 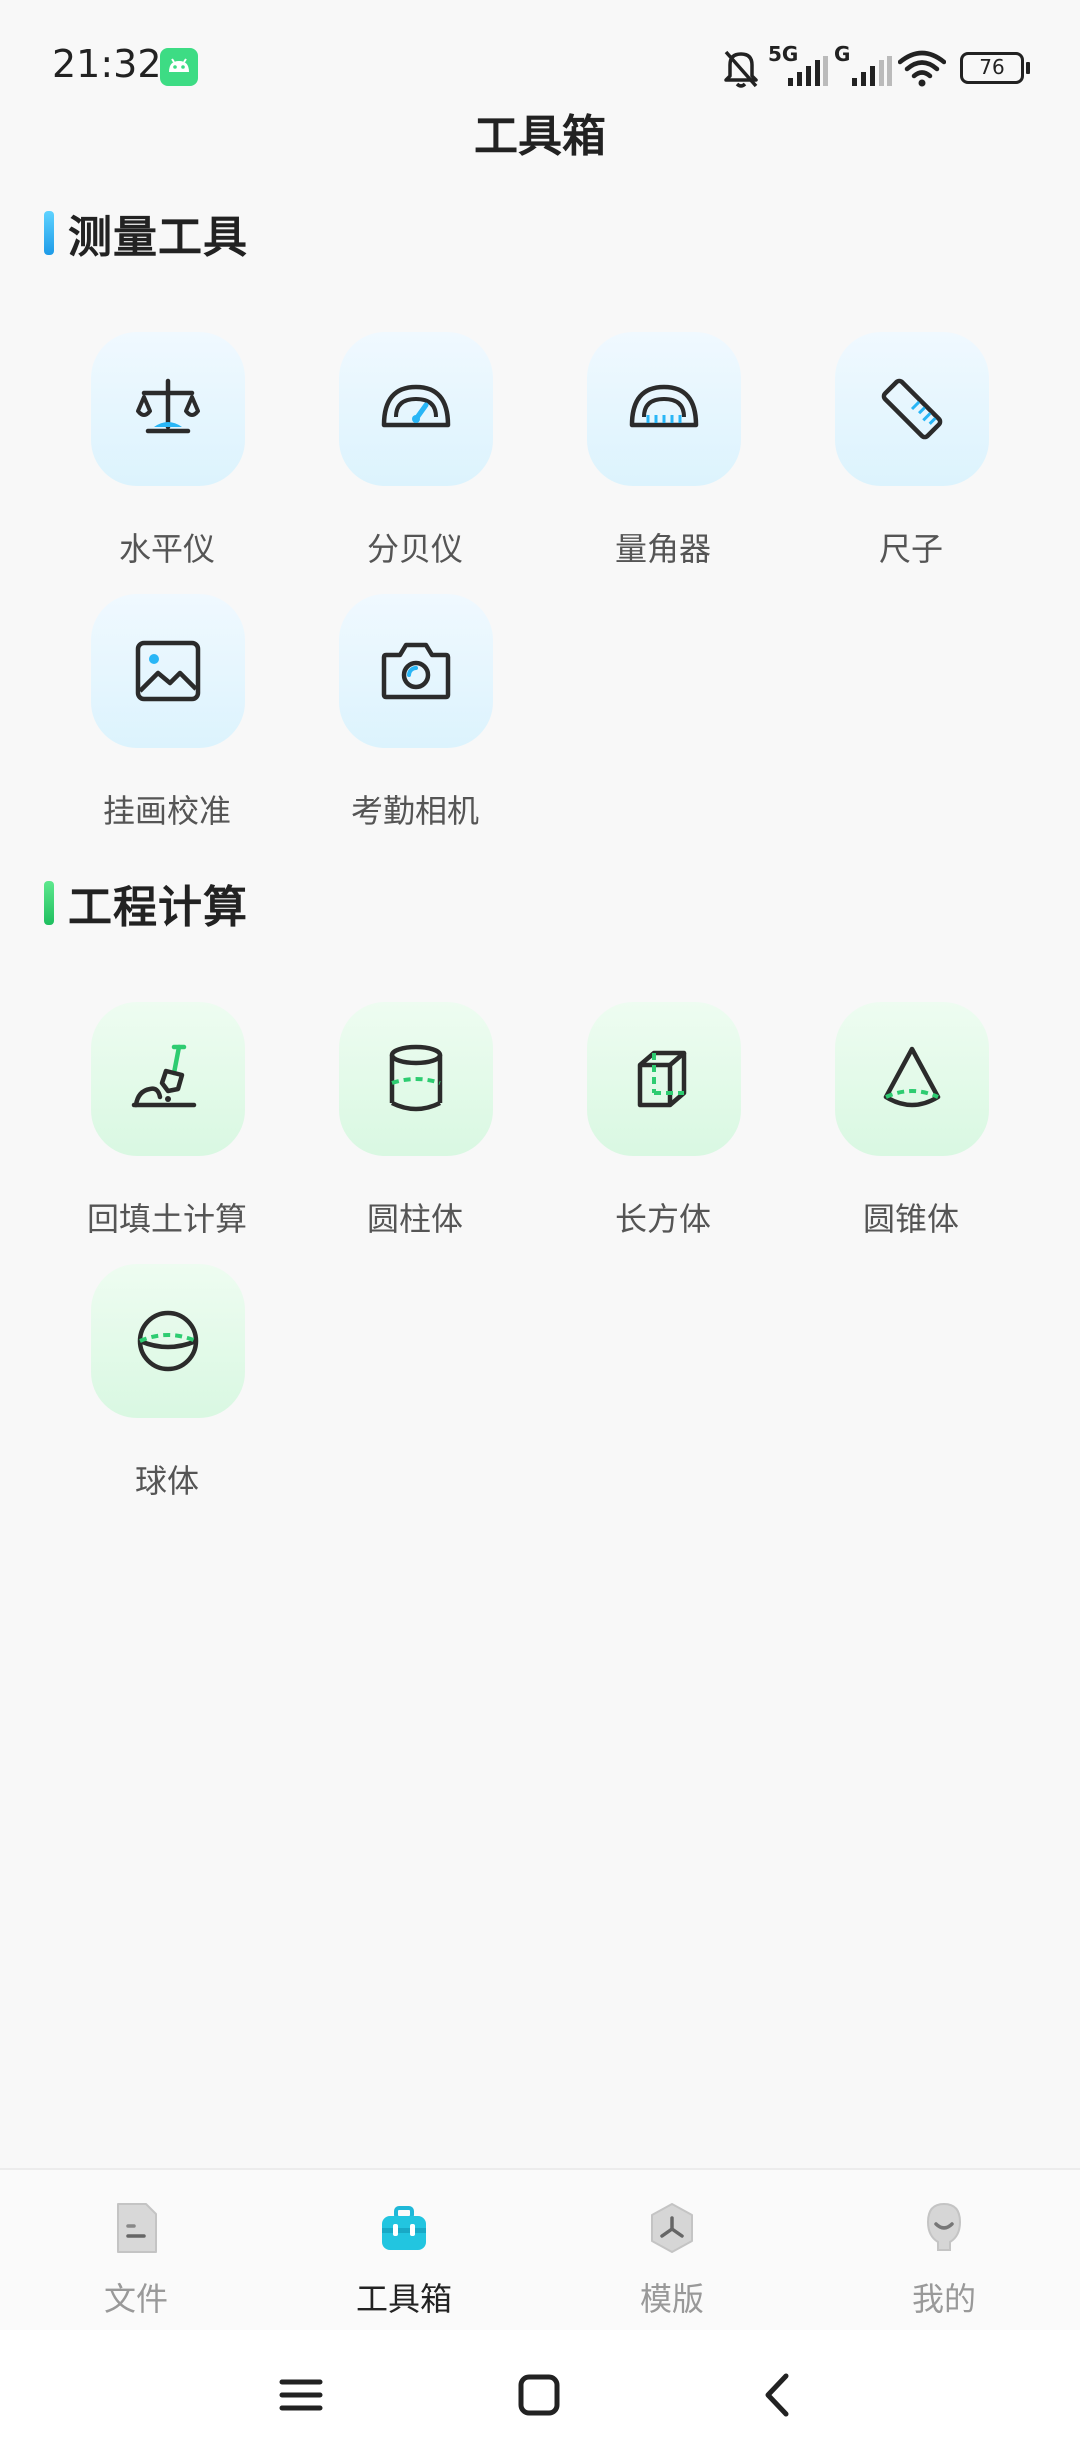 What do you see at coordinates (664, 406) in the screenshot?
I see `protractor-icon` at bounding box center [664, 406].